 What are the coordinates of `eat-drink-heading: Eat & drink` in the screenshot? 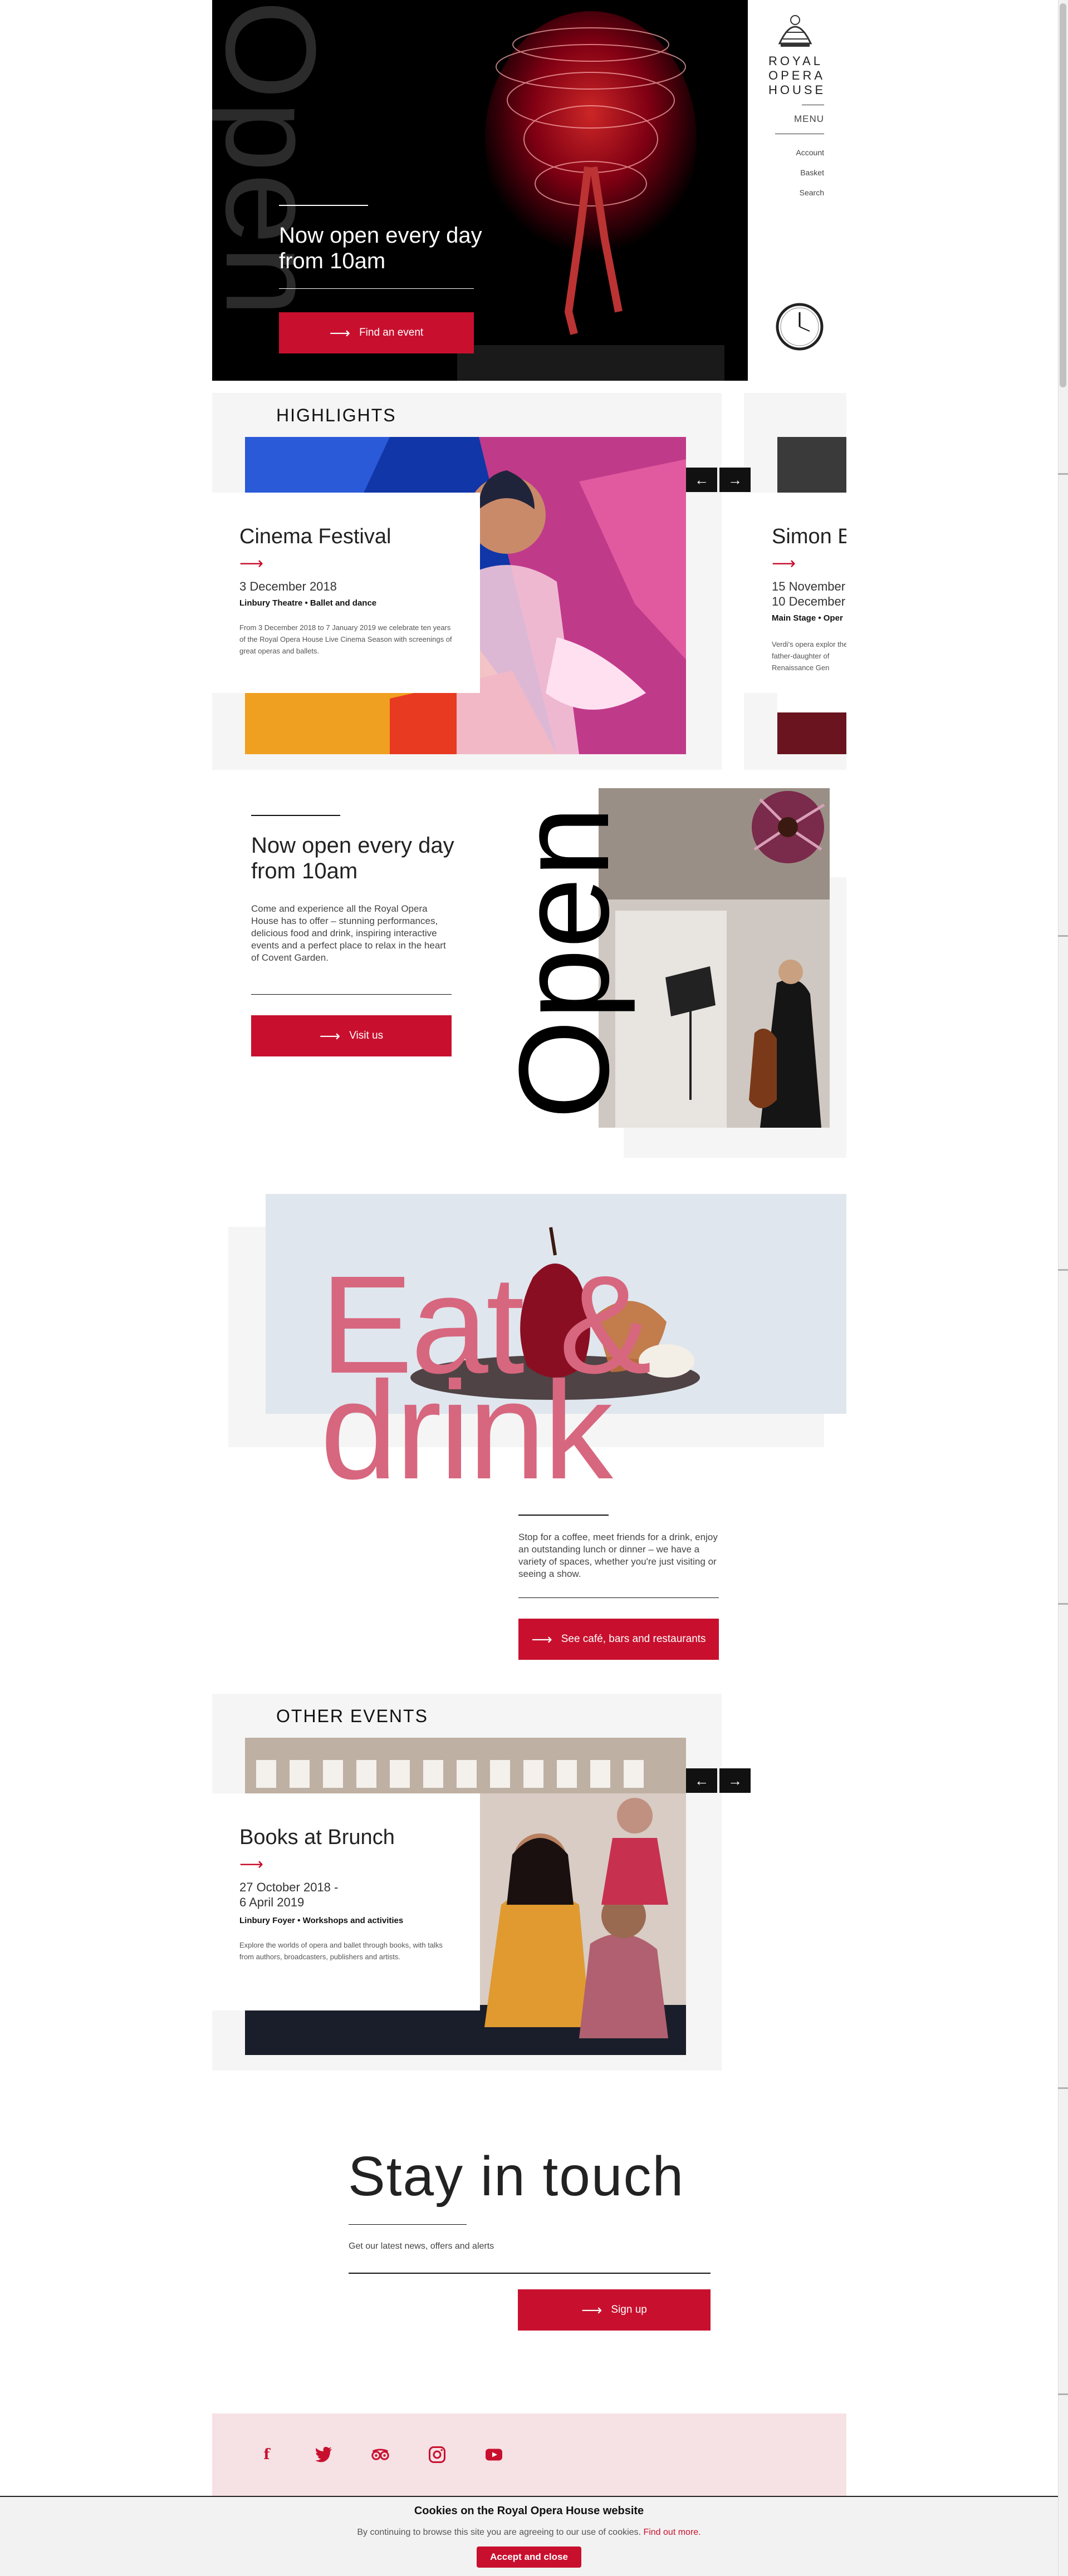 It's located at (485, 1381).